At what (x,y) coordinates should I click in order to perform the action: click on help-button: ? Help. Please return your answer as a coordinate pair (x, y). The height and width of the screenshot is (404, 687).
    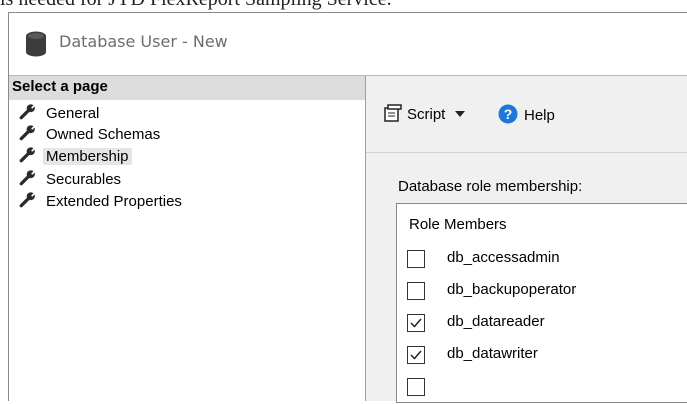
    Looking at the image, I should click on (526, 114).